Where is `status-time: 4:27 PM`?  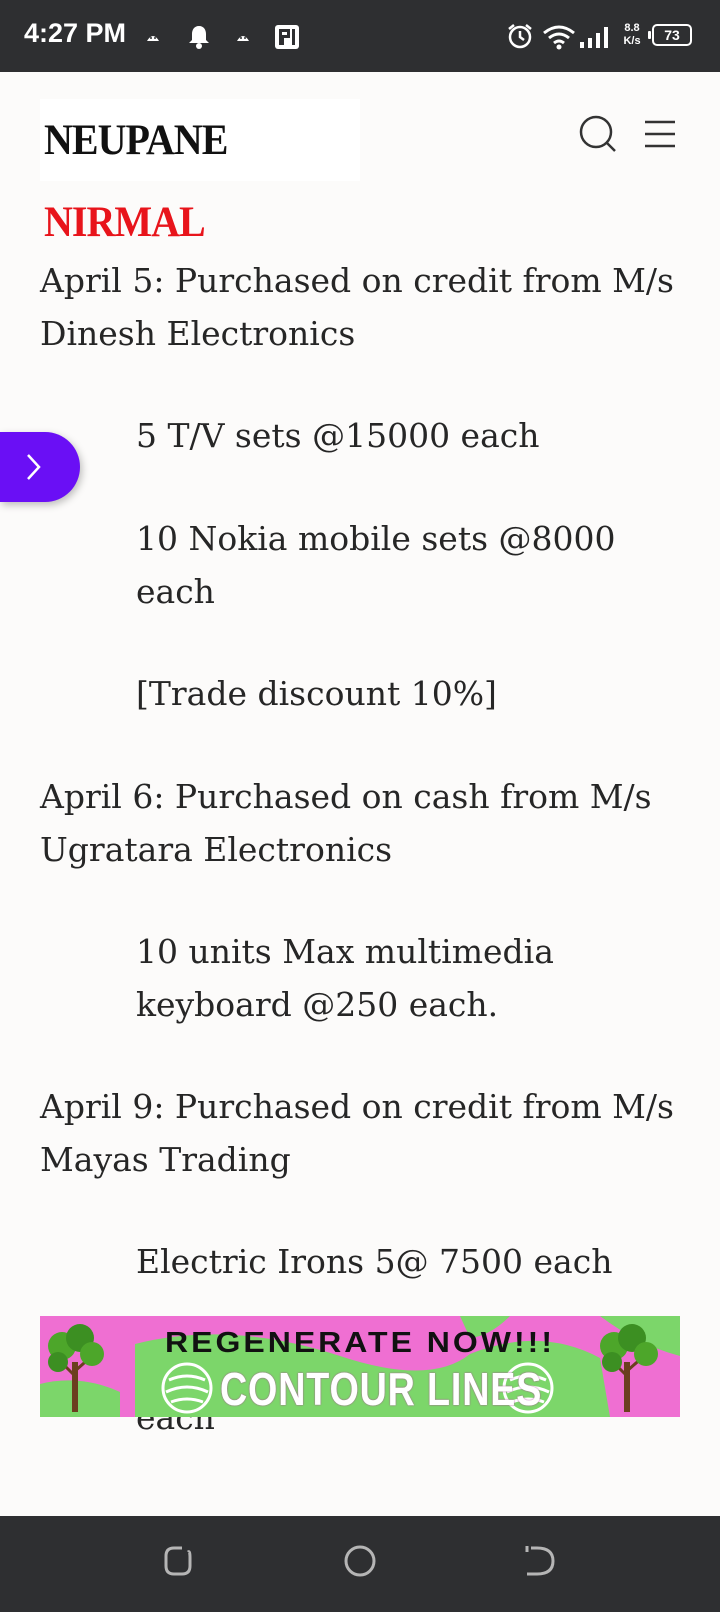
status-time: 4:27 PM is located at coordinates (75, 33).